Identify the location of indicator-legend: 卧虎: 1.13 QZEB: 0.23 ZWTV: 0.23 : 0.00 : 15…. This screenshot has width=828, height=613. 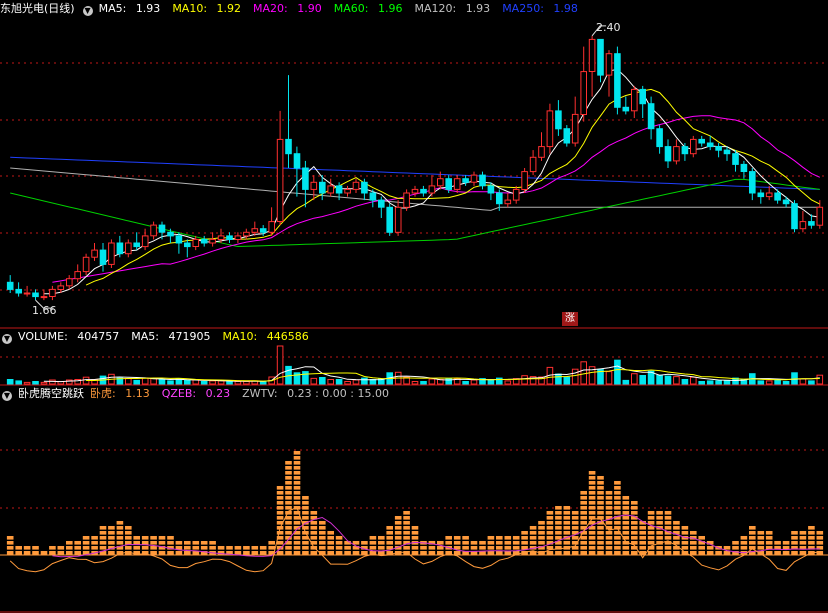
(245, 393).